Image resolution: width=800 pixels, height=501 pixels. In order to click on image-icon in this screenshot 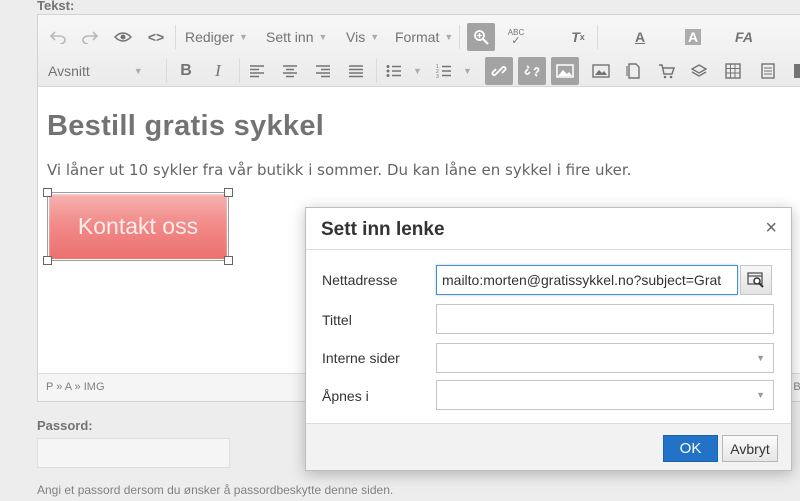, I will do `click(565, 71)`.